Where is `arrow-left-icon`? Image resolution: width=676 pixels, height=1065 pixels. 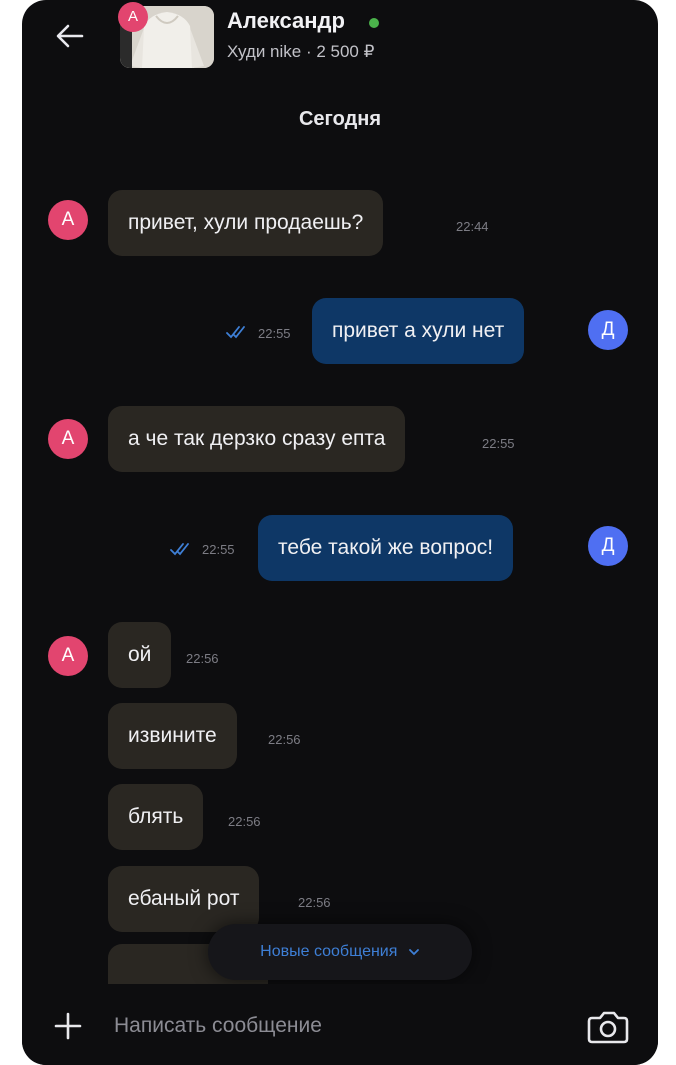 arrow-left-icon is located at coordinates (70, 36).